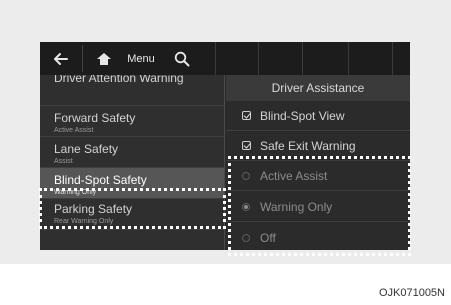 This screenshot has width=451, height=305. What do you see at coordinates (74, 130) in the screenshot?
I see `list-item-subtitle: Active Assist` at bounding box center [74, 130].